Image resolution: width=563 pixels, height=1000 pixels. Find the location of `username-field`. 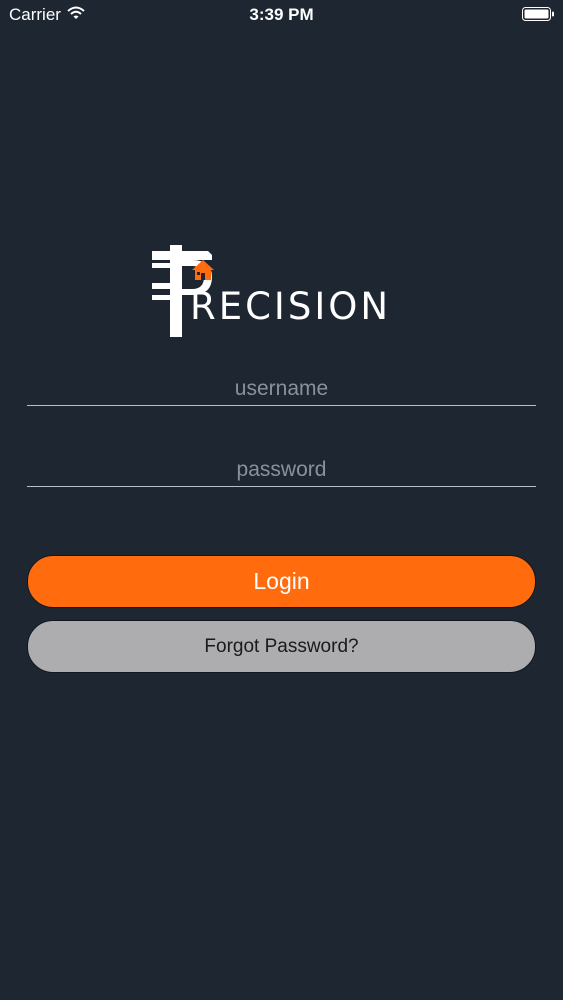

username-field is located at coordinates (281, 385).